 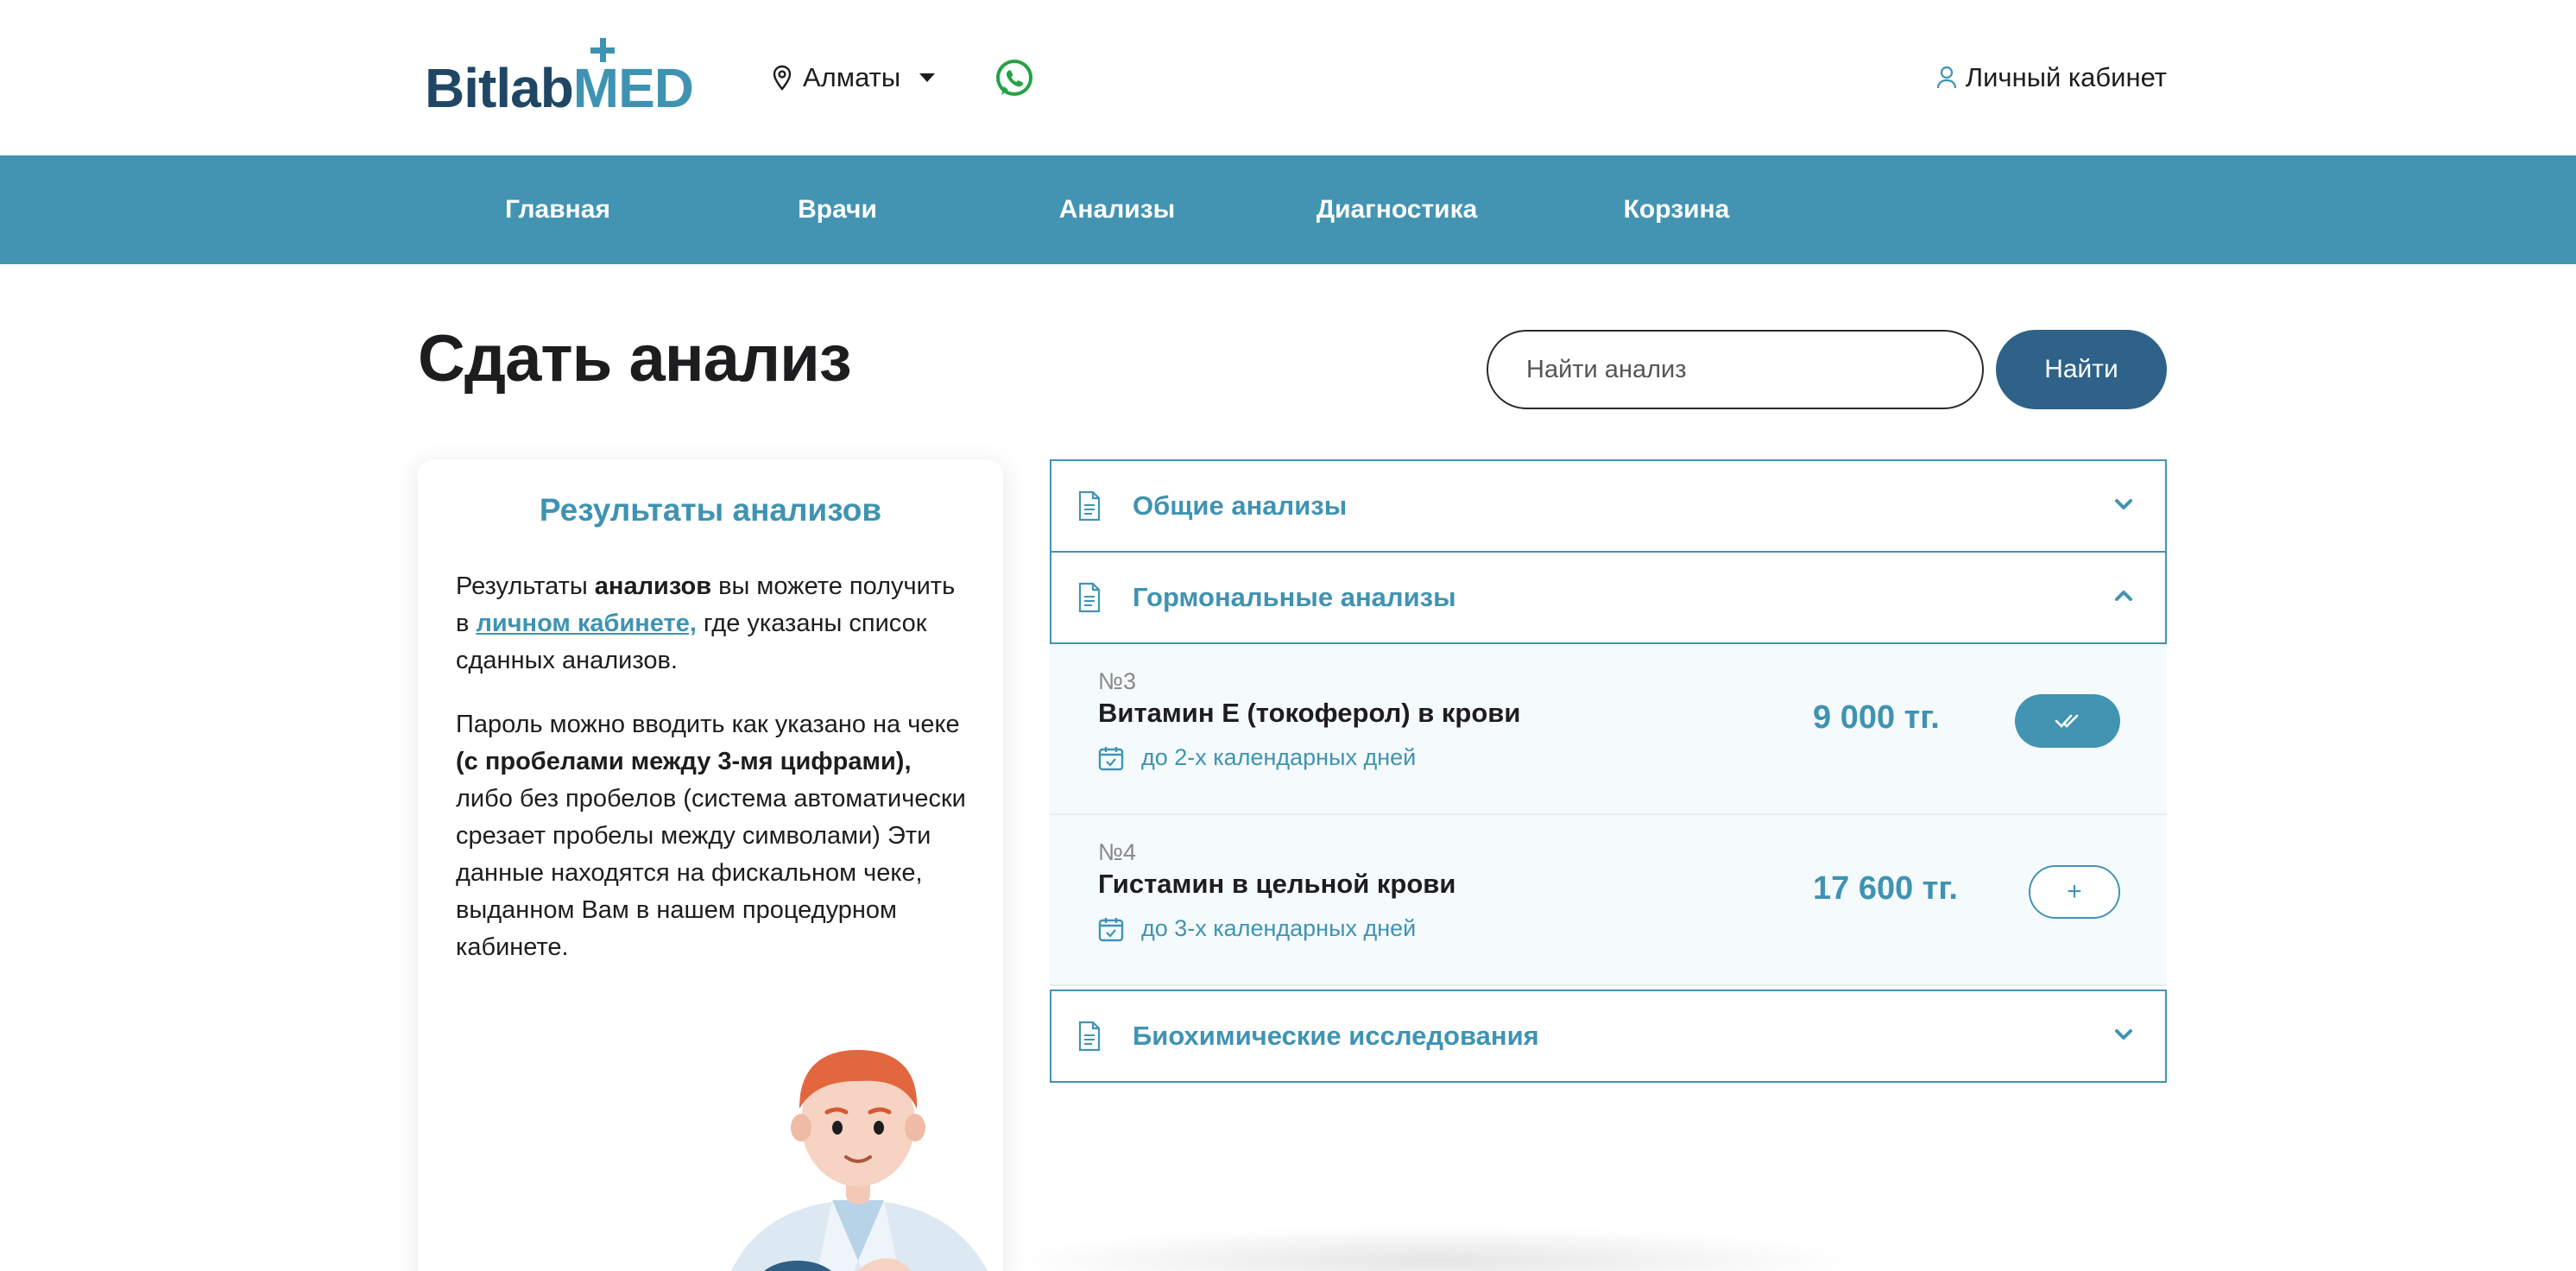 I want to click on double-check-icon, so click(x=2067, y=721).